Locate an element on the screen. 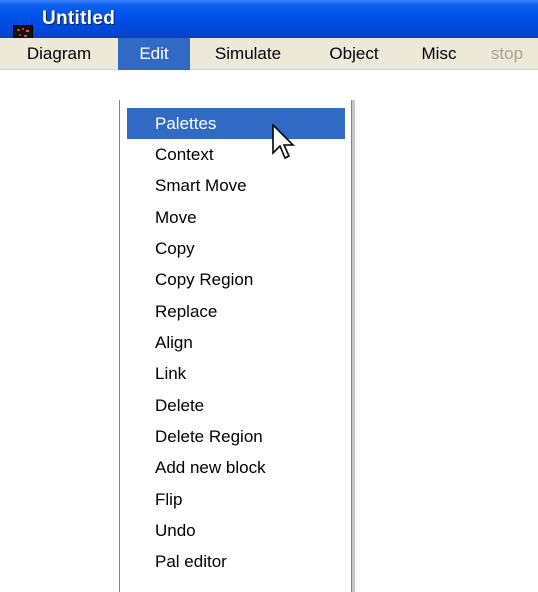 This screenshot has height=592, width=538. menu-item-label: Undo is located at coordinates (175, 530).